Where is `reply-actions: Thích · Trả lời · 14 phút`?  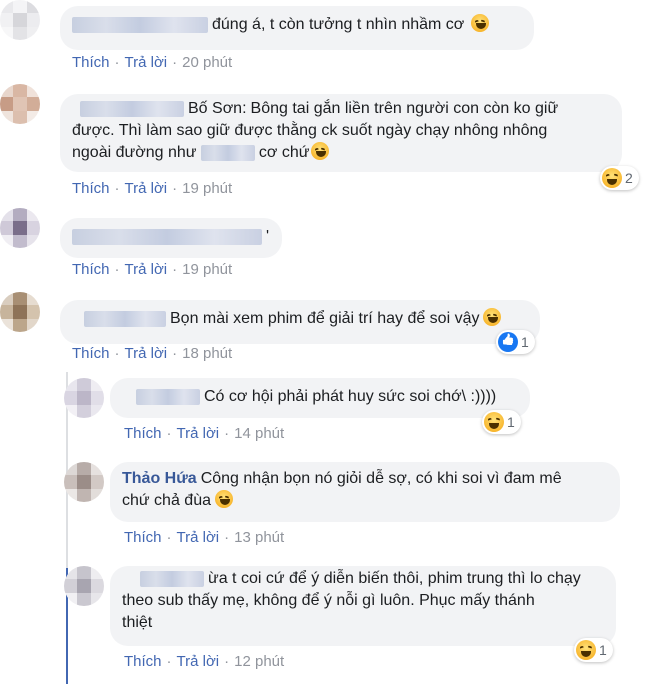 reply-actions: Thích · Trả lời · 14 phút is located at coordinates (204, 433).